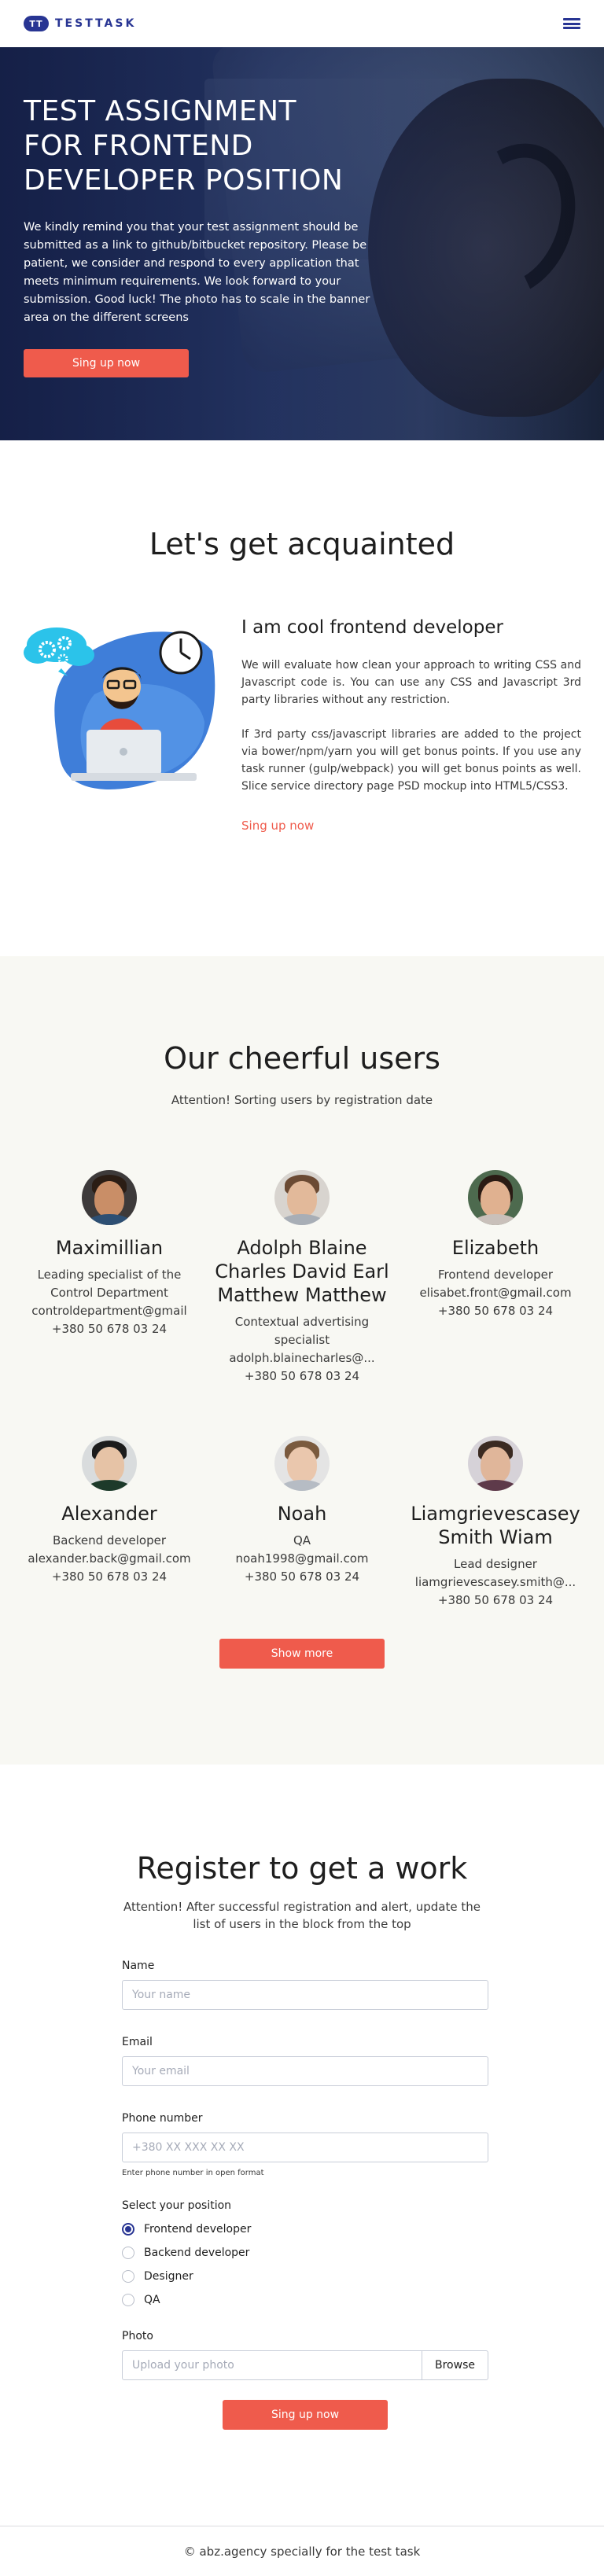 The width and height of the screenshot is (604, 2576). Describe the element at coordinates (128, 2229) in the screenshot. I see `radio-checked-icon` at that location.